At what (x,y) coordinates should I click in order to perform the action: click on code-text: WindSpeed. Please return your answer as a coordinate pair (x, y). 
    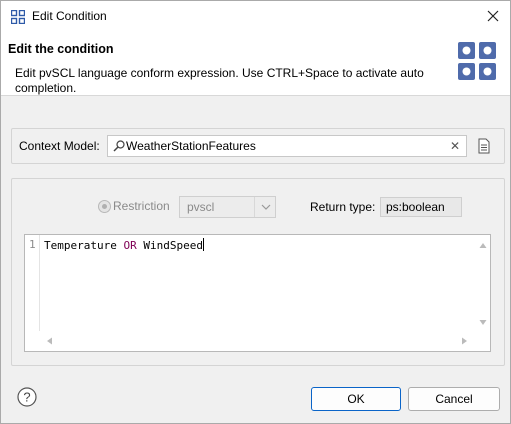
    Looking at the image, I should click on (169, 245).